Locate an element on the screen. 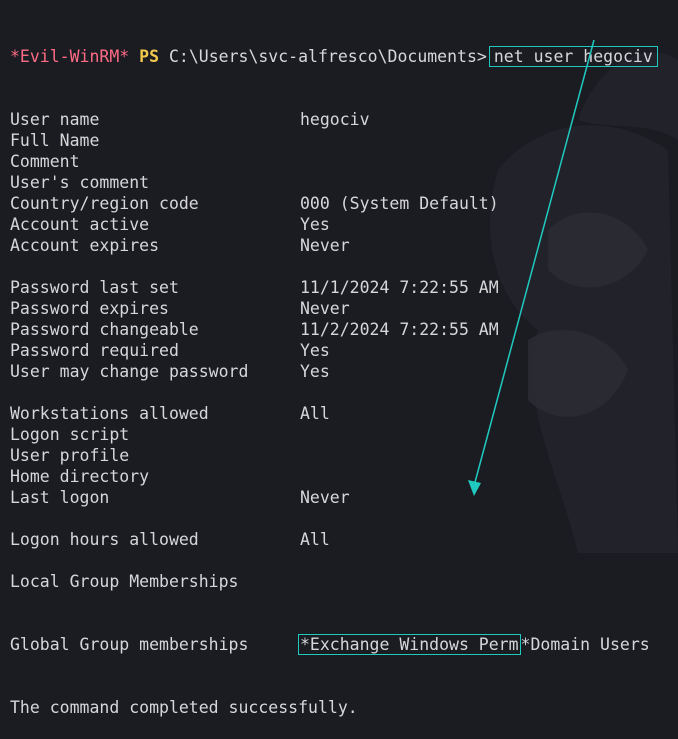  row-label: Last logon is located at coordinates (60, 497).